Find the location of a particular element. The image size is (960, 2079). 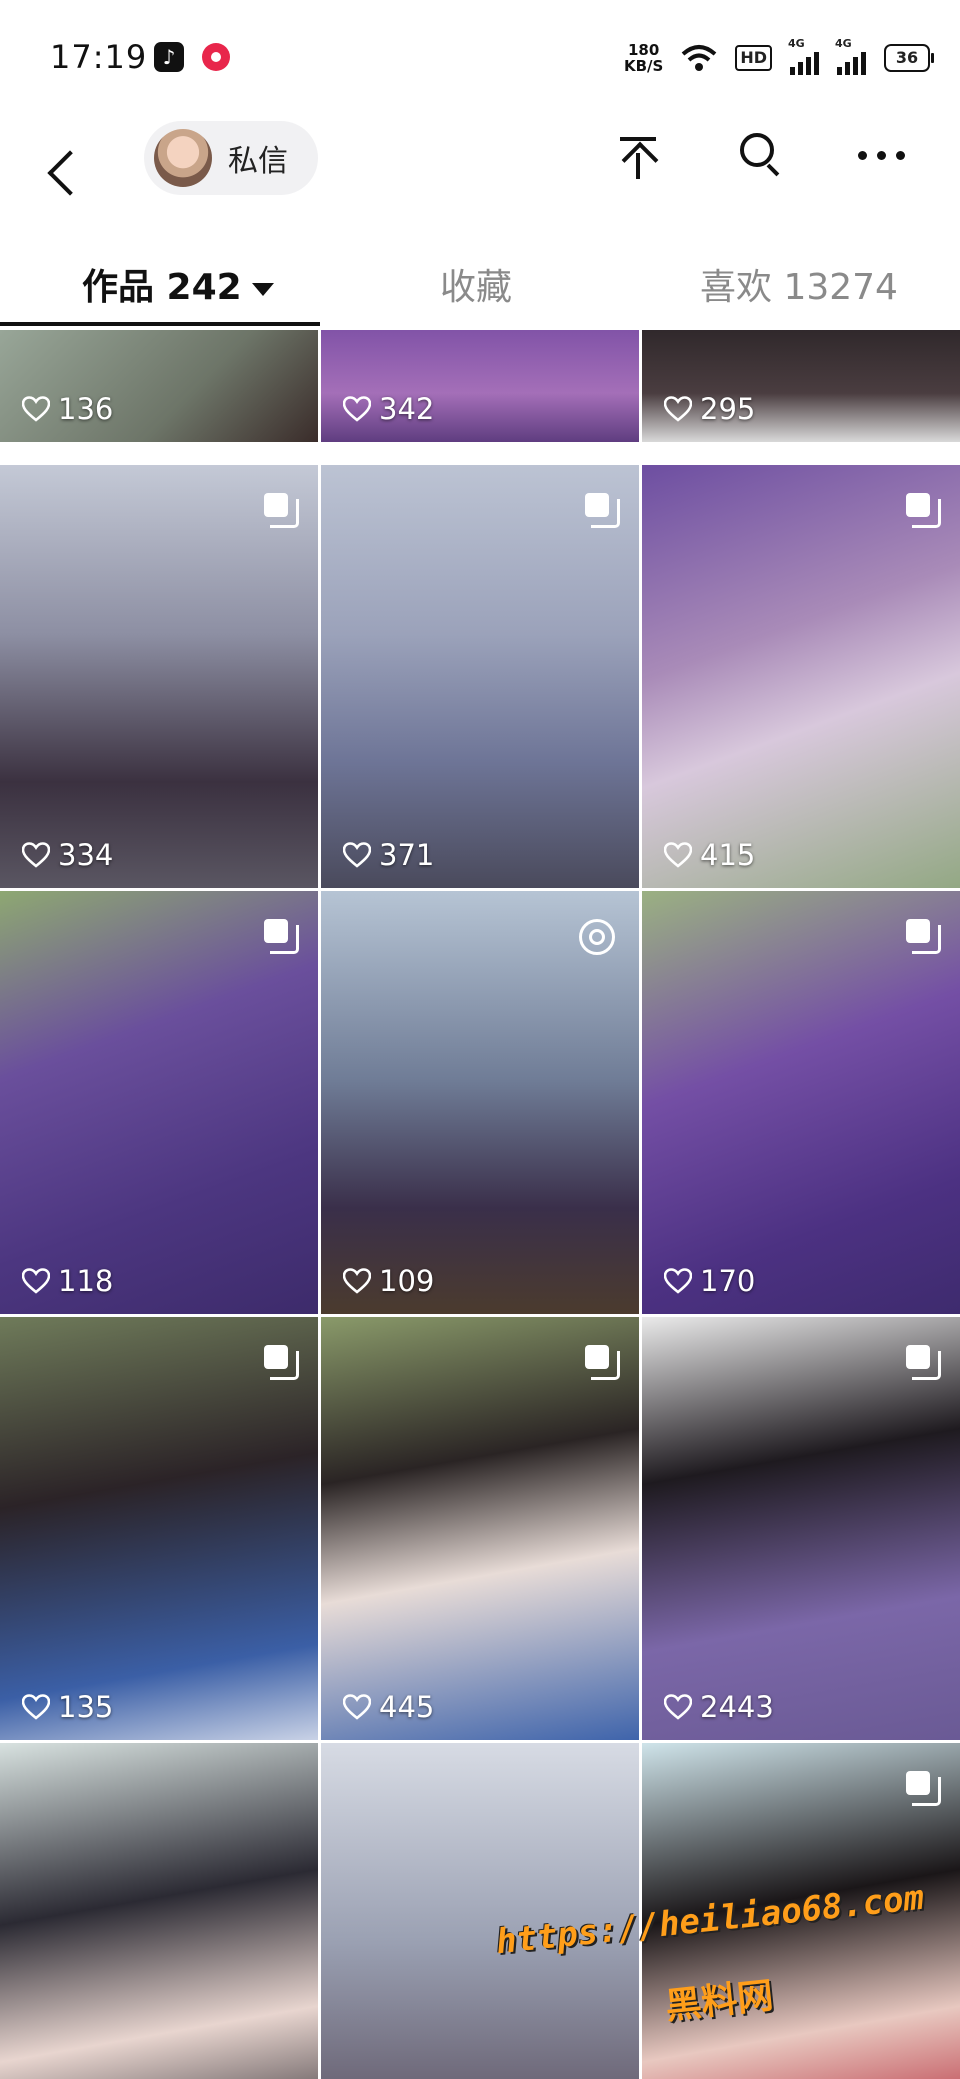

like-count: 295 is located at coordinates (709, 409).